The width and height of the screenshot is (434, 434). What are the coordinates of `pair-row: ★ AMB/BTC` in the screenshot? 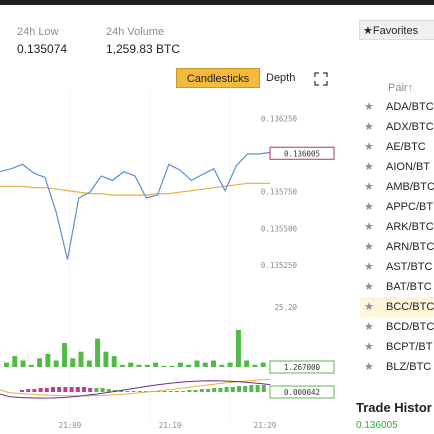 It's located at (397, 187).